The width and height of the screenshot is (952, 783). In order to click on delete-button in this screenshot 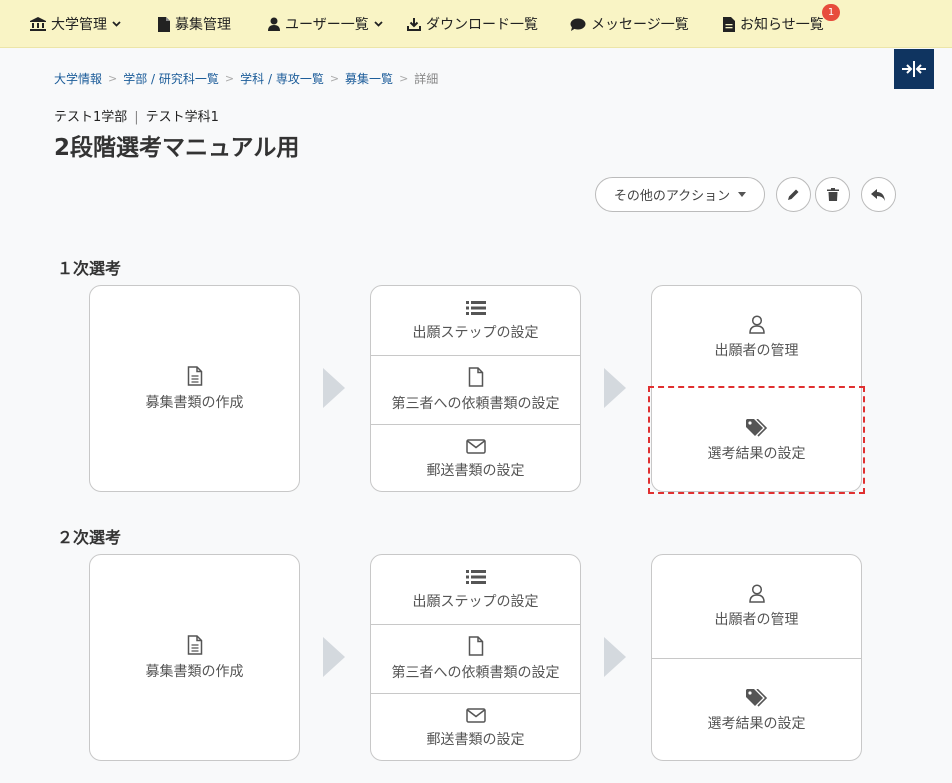, I will do `click(832, 194)`.